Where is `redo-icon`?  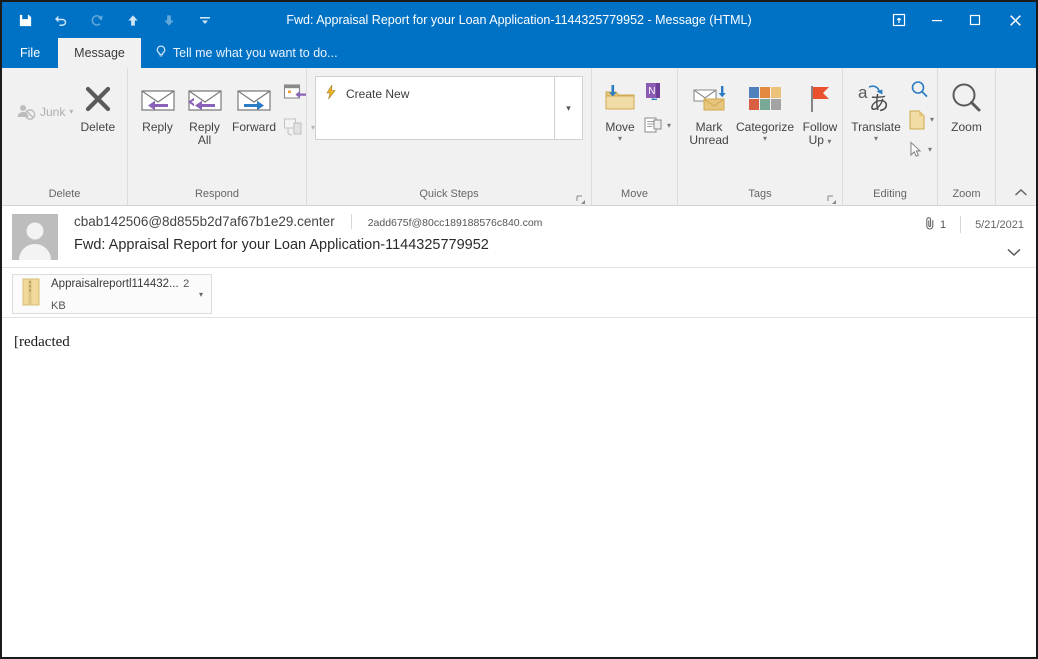
redo-icon is located at coordinates (97, 20).